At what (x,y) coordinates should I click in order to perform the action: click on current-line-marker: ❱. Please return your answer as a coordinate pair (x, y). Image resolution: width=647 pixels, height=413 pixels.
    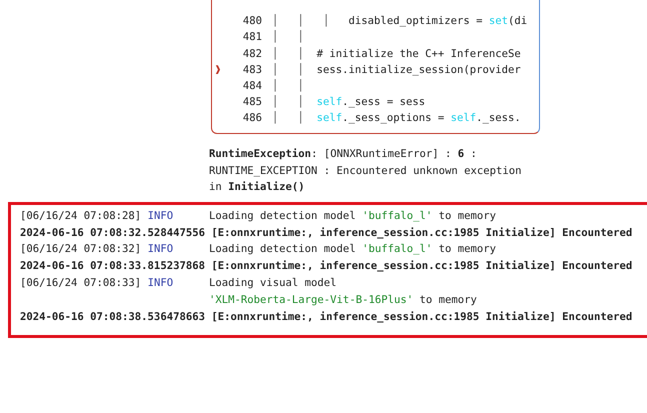
    Looking at the image, I should click on (218, 70).